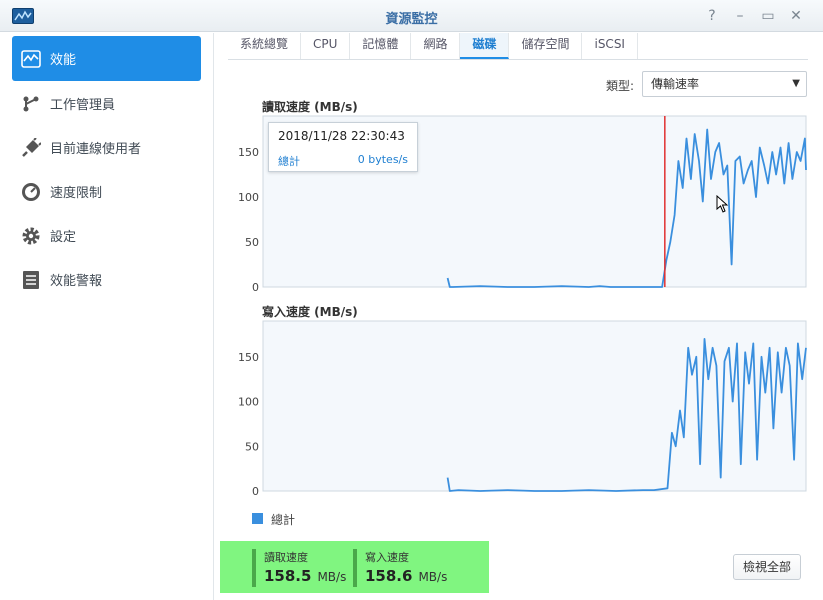 This screenshot has width=823, height=600. What do you see at coordinates (433, 577) in the screenshot?
I see `write-speed-unit: MB/s` at bounding box center [433, 577].